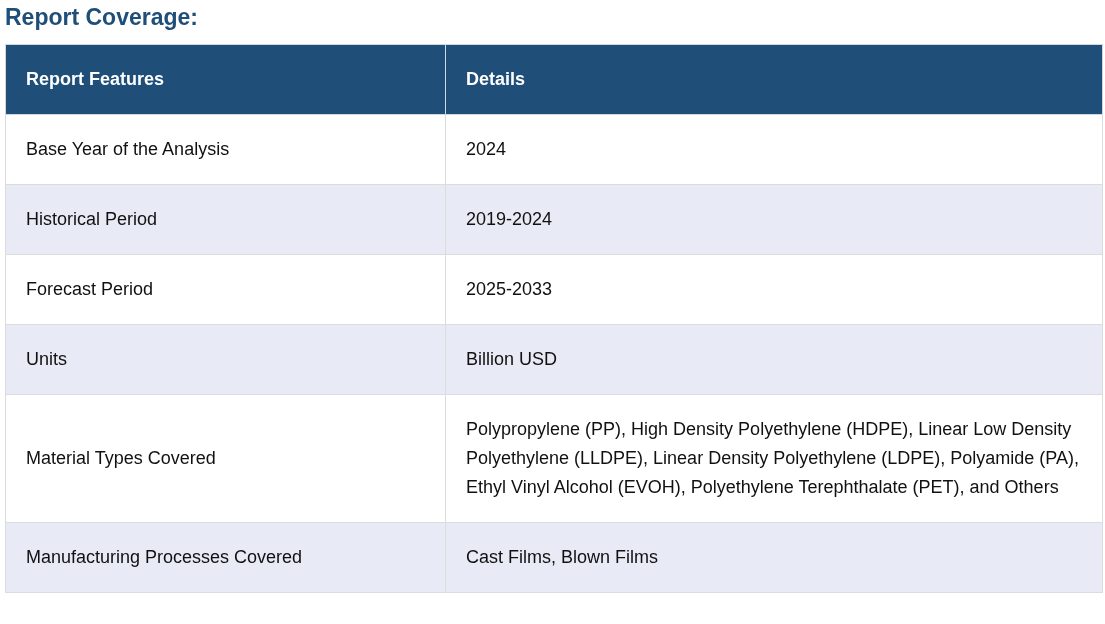  I want to click on table-cell: Units, so click(225, 359).